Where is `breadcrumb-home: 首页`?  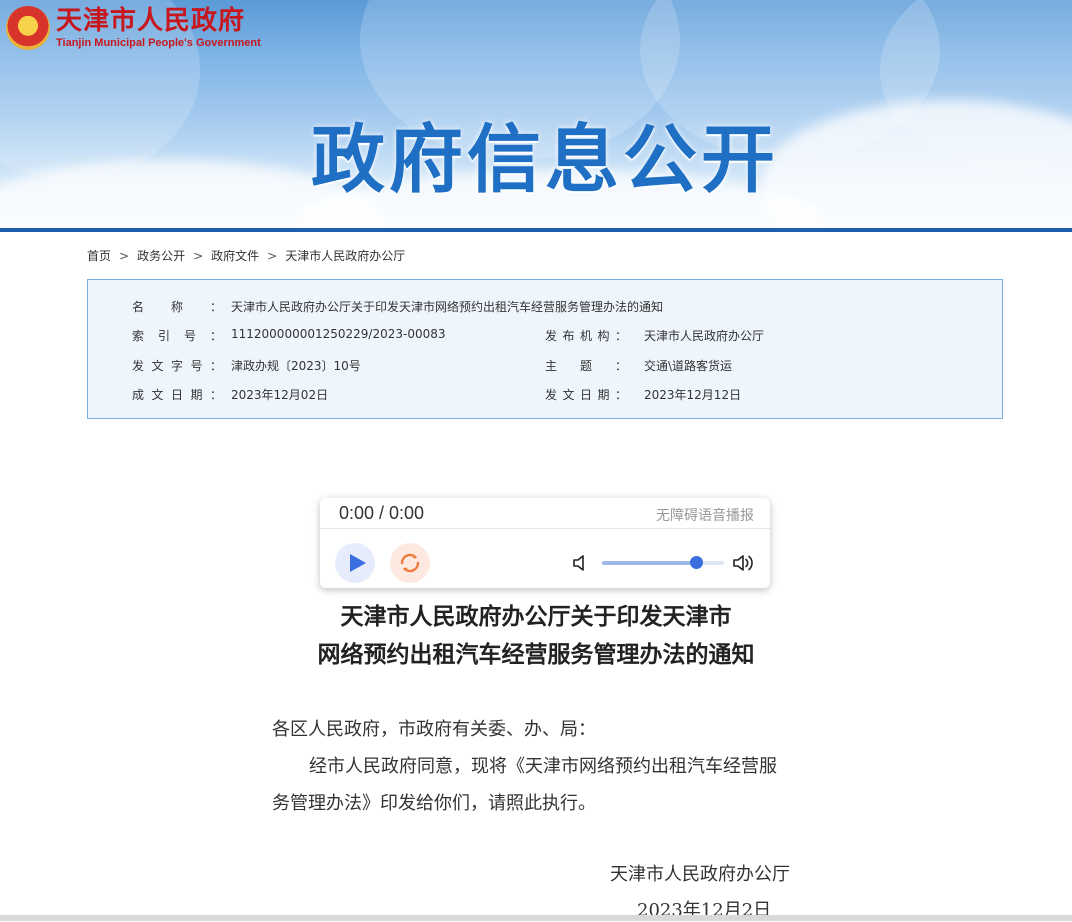
breadcrumb-home: 首页 is located at coordinates (99, 256).